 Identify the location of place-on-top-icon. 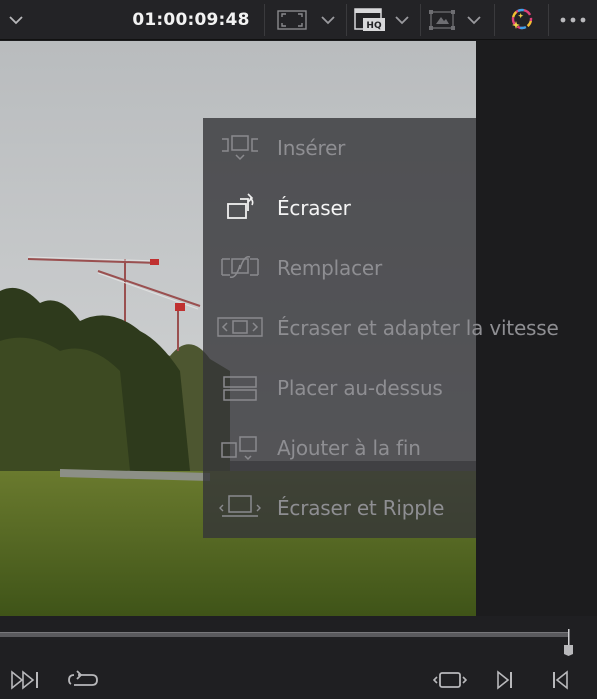
(240, 388).